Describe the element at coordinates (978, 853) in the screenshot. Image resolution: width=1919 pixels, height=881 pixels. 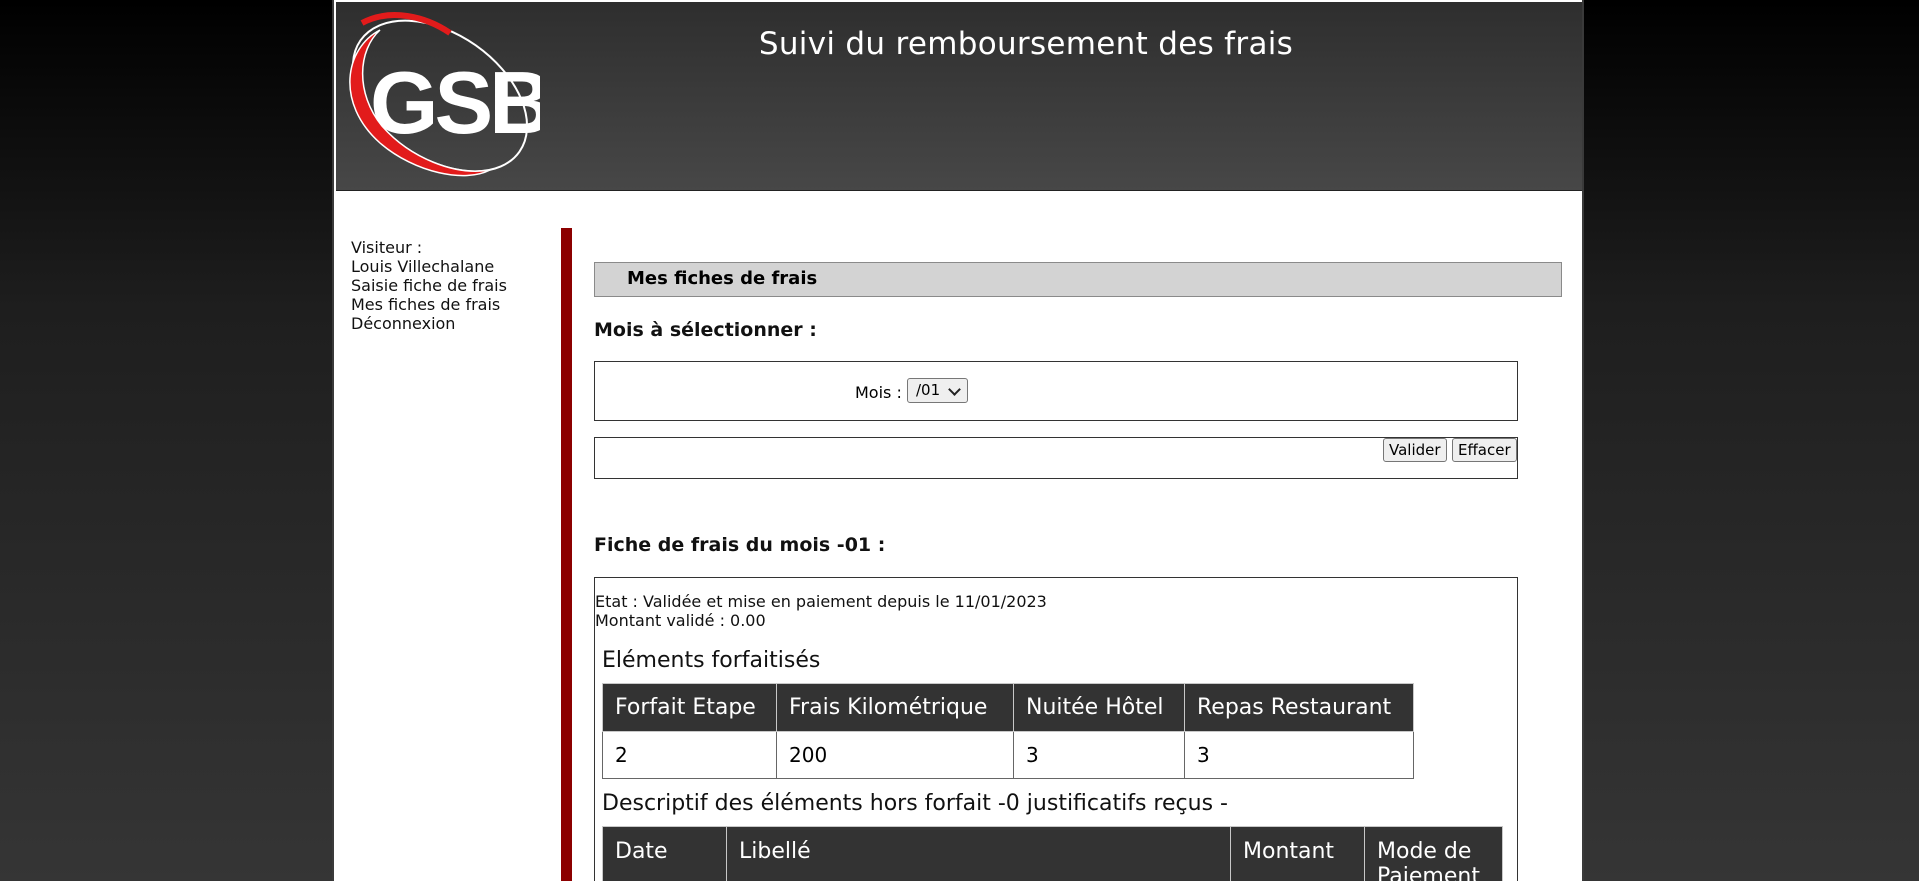
I see `table-header-cell: Libellé` at that location.